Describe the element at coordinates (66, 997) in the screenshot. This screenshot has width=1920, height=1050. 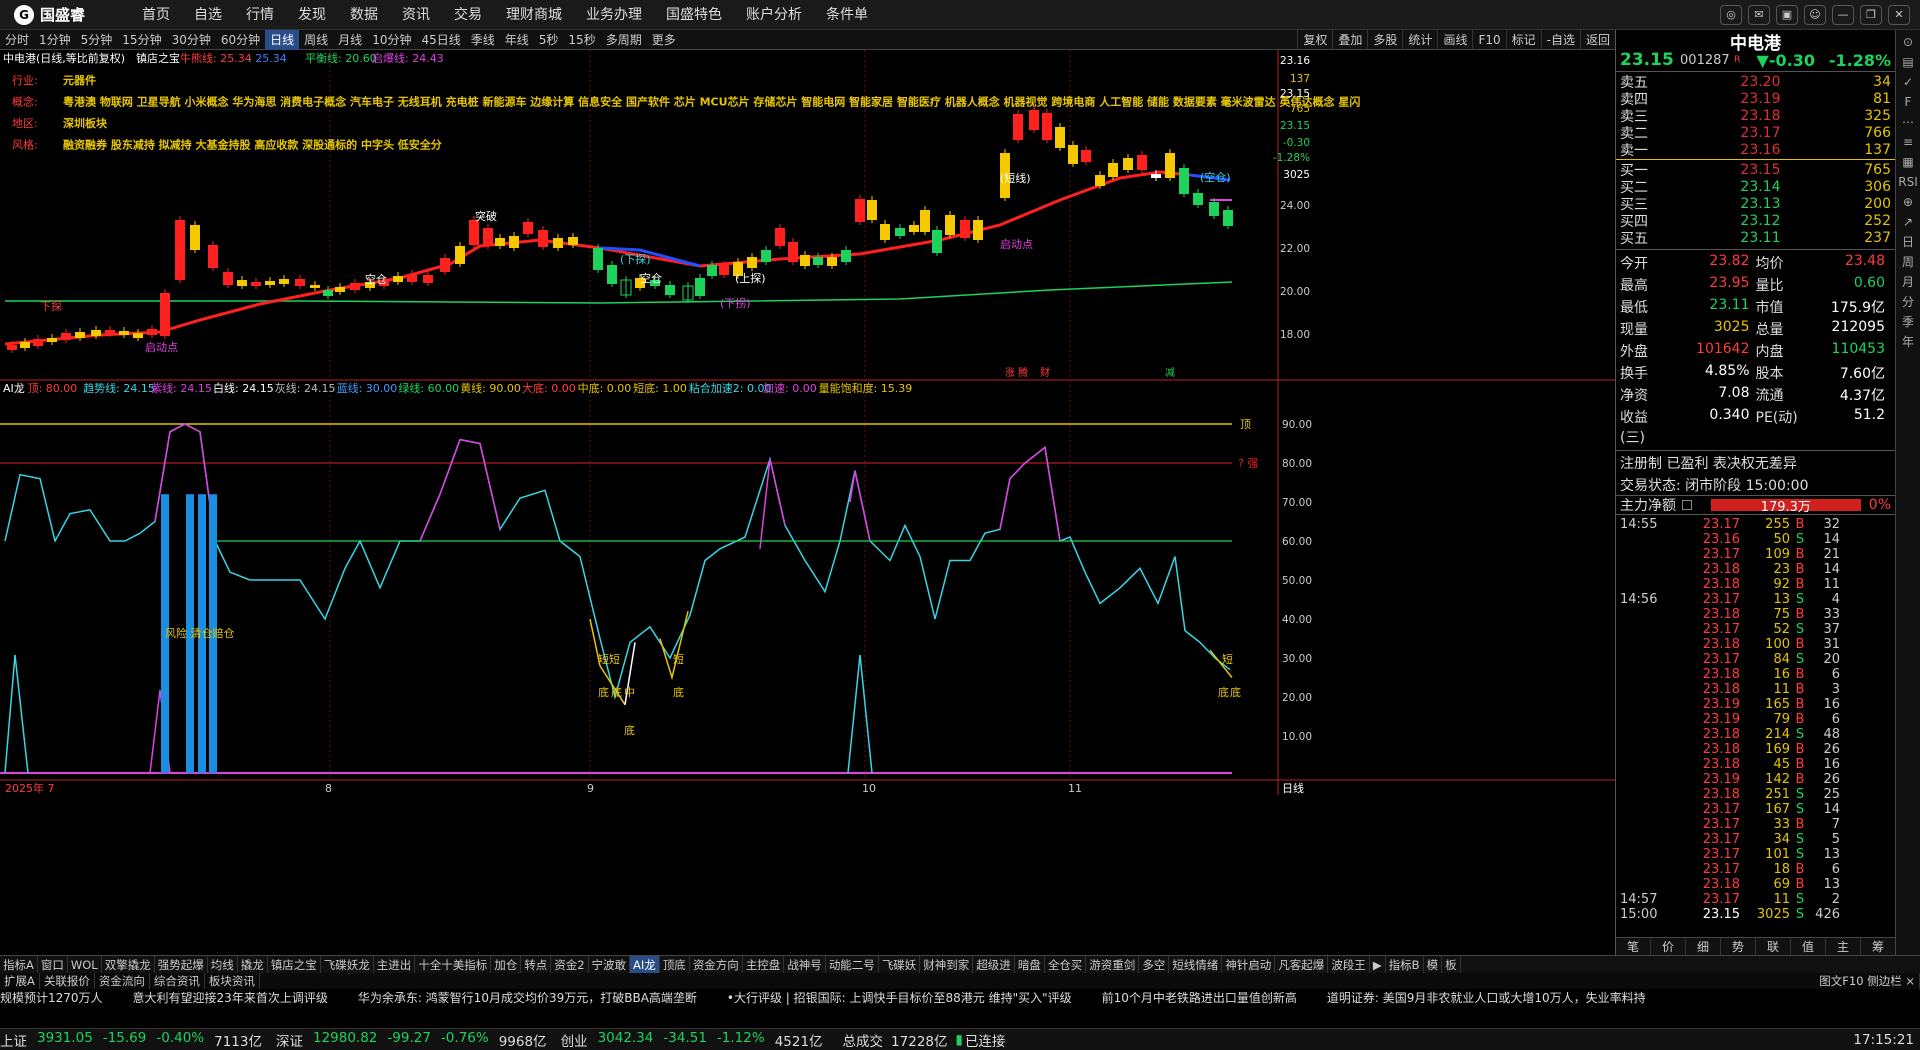
I see `ticker-item: 规模预计1270万人` at that location.